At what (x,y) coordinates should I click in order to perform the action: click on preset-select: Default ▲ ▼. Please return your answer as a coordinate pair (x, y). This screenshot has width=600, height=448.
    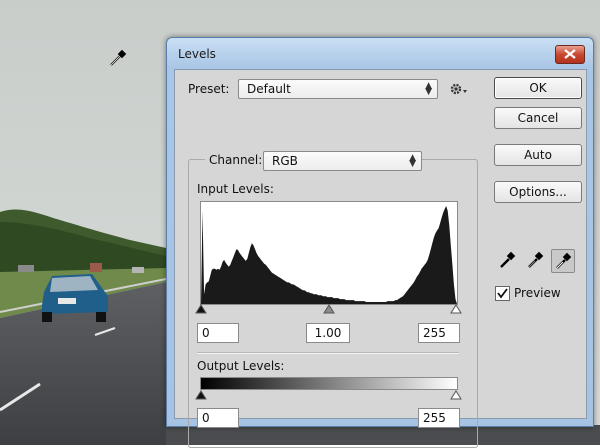
    Looking at the image, I should click on (338, 89).